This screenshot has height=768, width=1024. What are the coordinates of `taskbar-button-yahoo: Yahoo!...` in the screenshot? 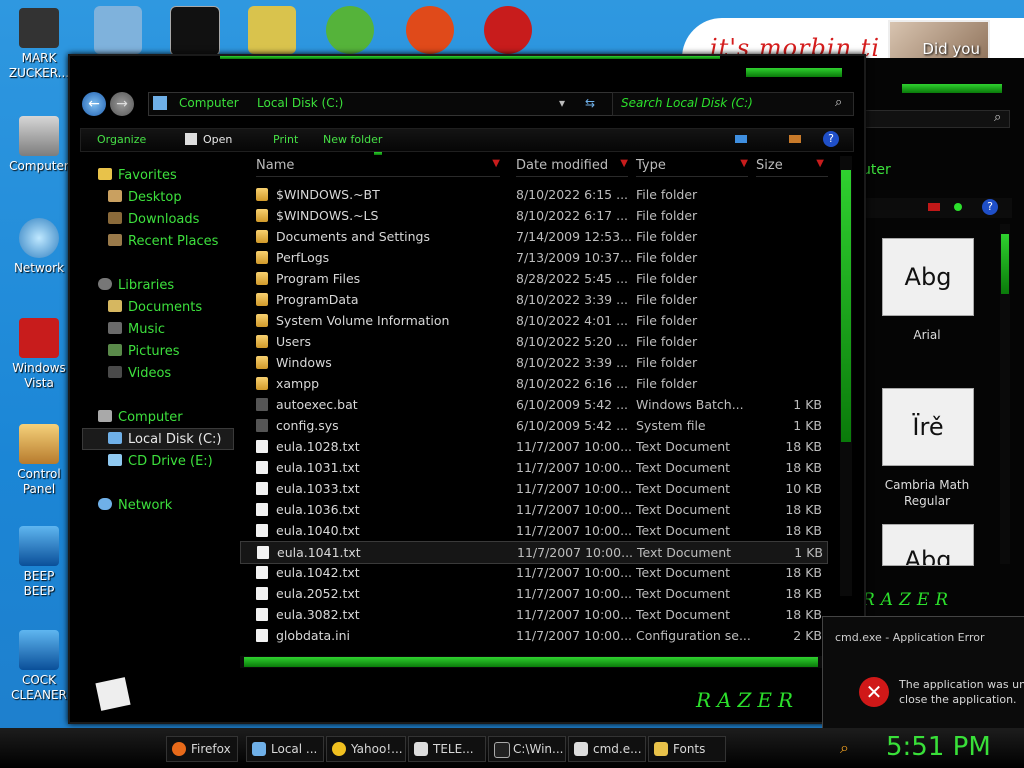 It's located at (366, 749).